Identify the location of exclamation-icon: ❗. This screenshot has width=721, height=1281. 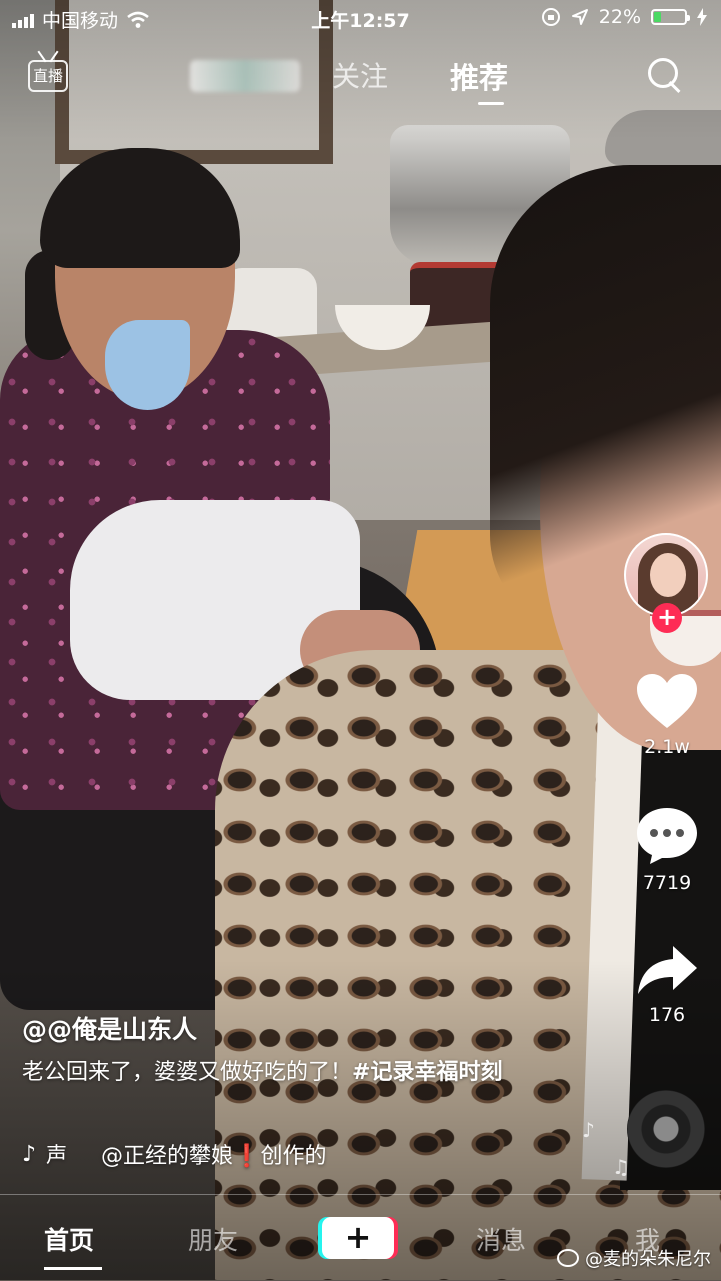
(247, 1156).